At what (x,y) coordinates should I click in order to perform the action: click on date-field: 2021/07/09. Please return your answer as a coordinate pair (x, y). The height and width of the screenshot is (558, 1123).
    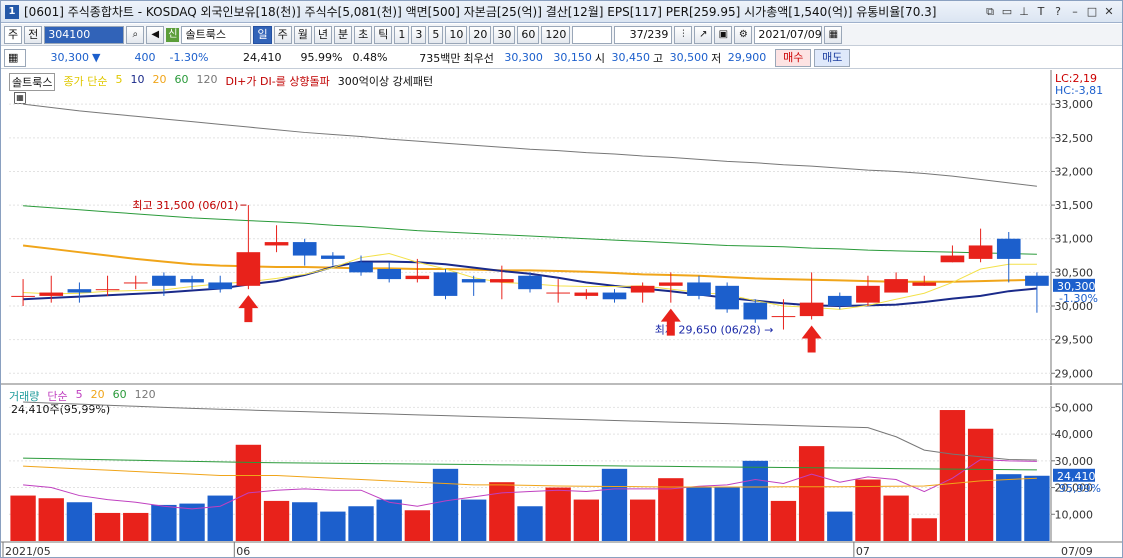
    Looking at the image, I should click on (788, 34).